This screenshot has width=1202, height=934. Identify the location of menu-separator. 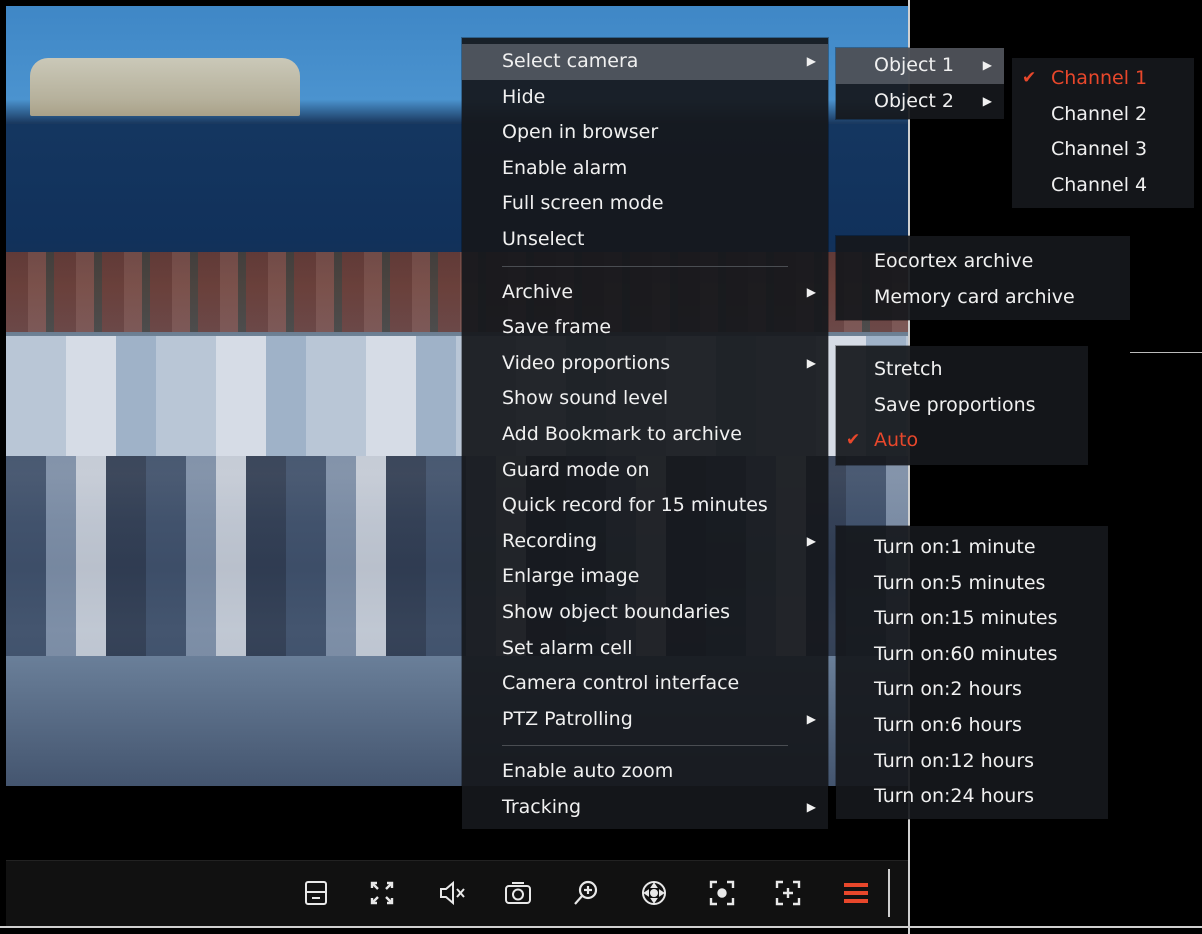
(645, 266).